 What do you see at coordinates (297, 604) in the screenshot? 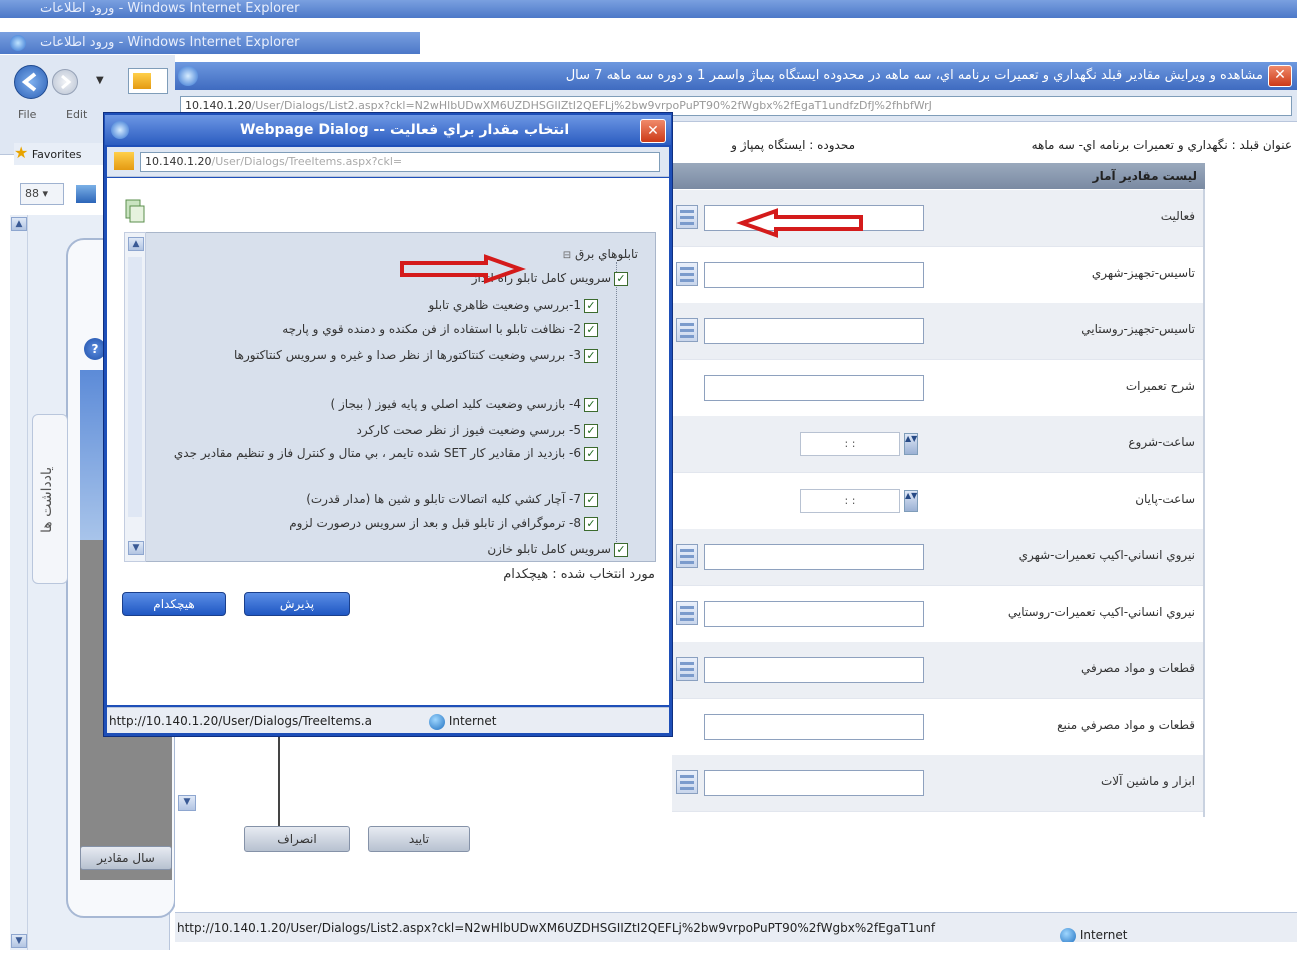
I see `accept-button: پذيرش` at bounding box center [297, 604].